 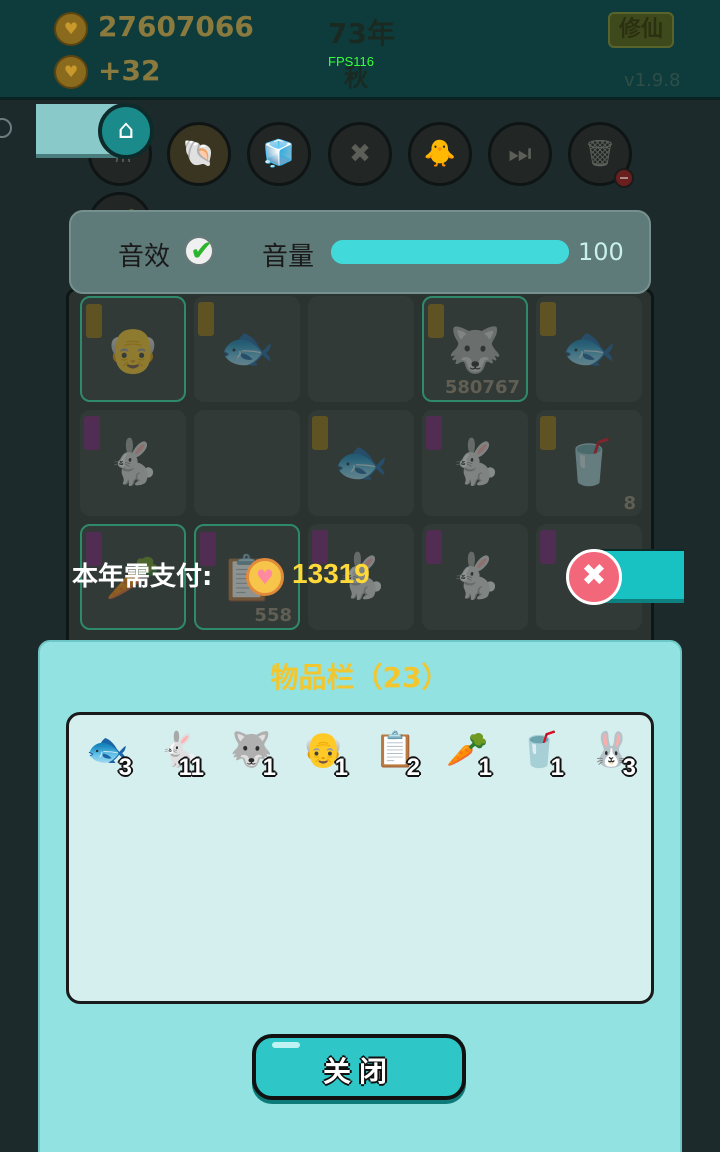 I want to click on inventory-item: 🐟 3, so click(x=106, y=752).